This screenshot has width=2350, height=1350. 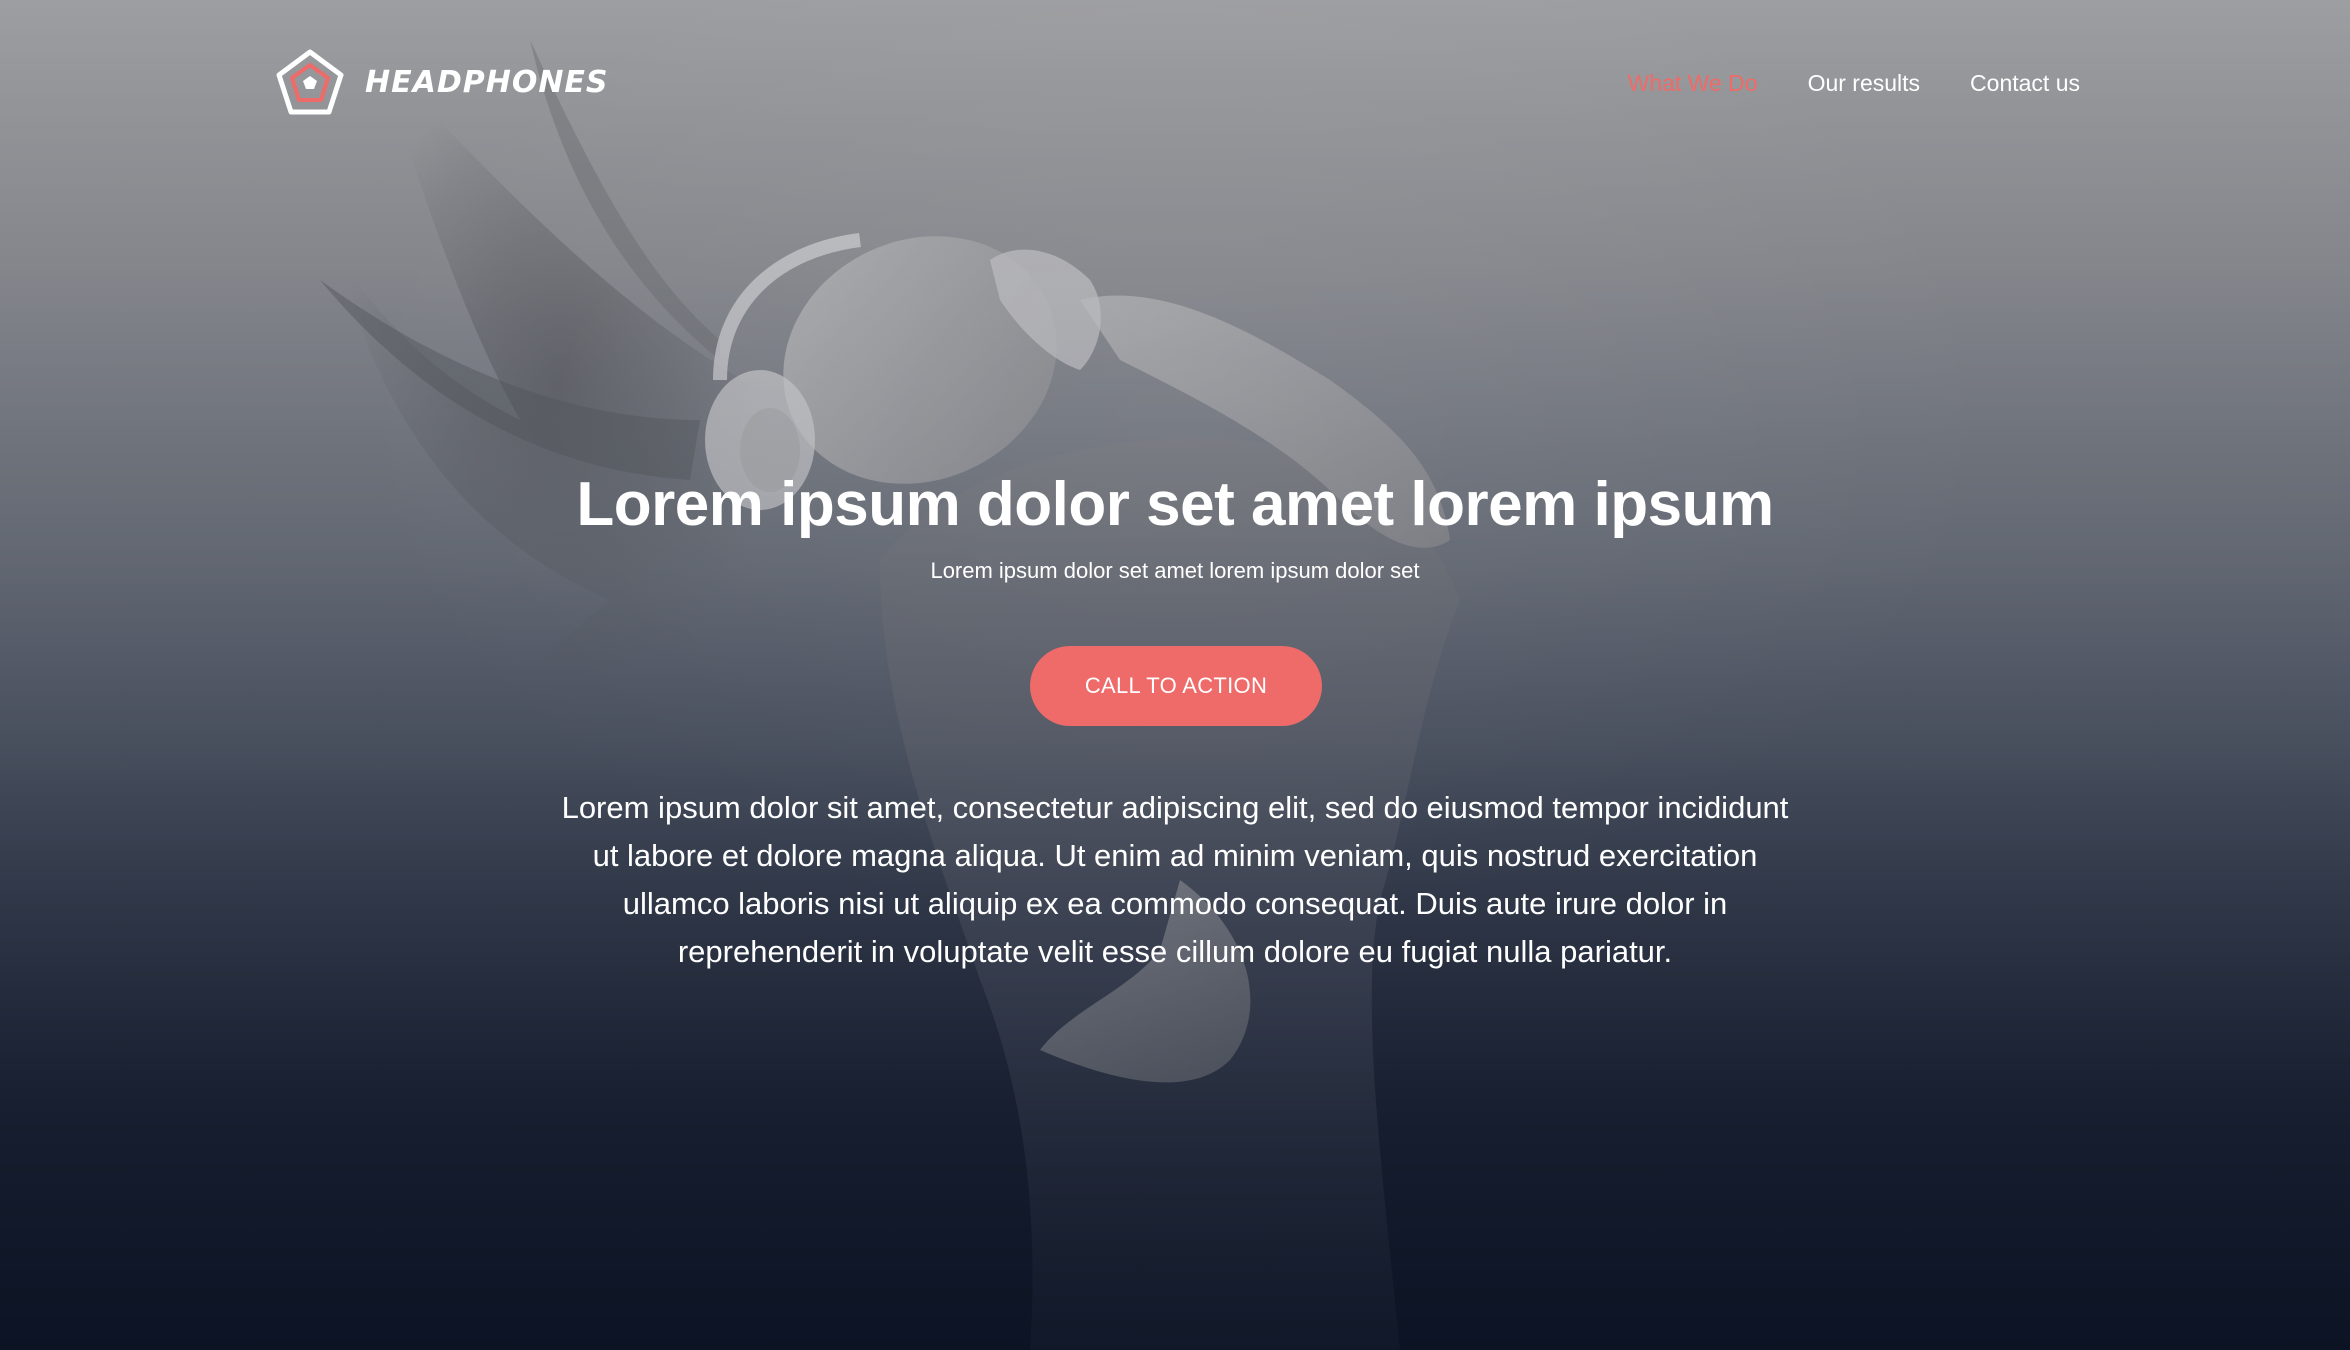 What do you see at coordinates (487, 82) in the screenshot?
I see `brand-name: HEADPHONES` at bounding box center [487, 82].